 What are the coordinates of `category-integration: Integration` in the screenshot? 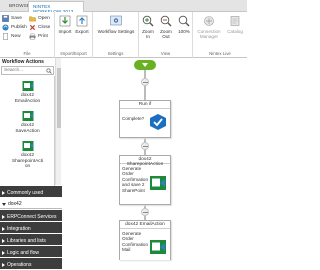 It's located at (31, 227).